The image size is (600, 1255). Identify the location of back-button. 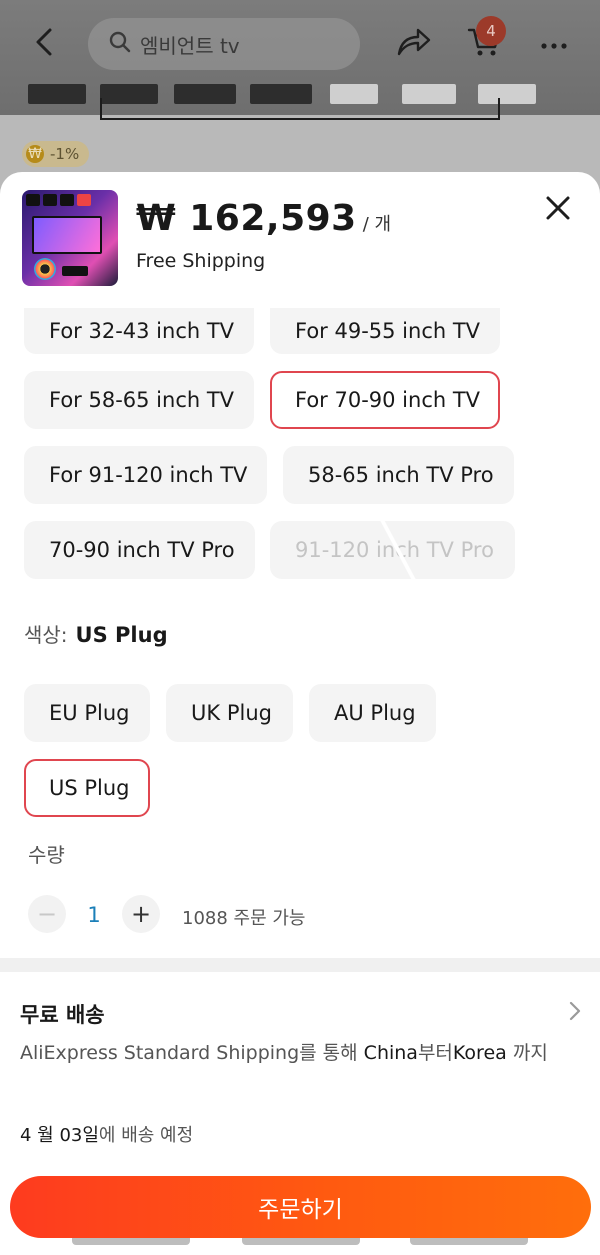
(44, 44).